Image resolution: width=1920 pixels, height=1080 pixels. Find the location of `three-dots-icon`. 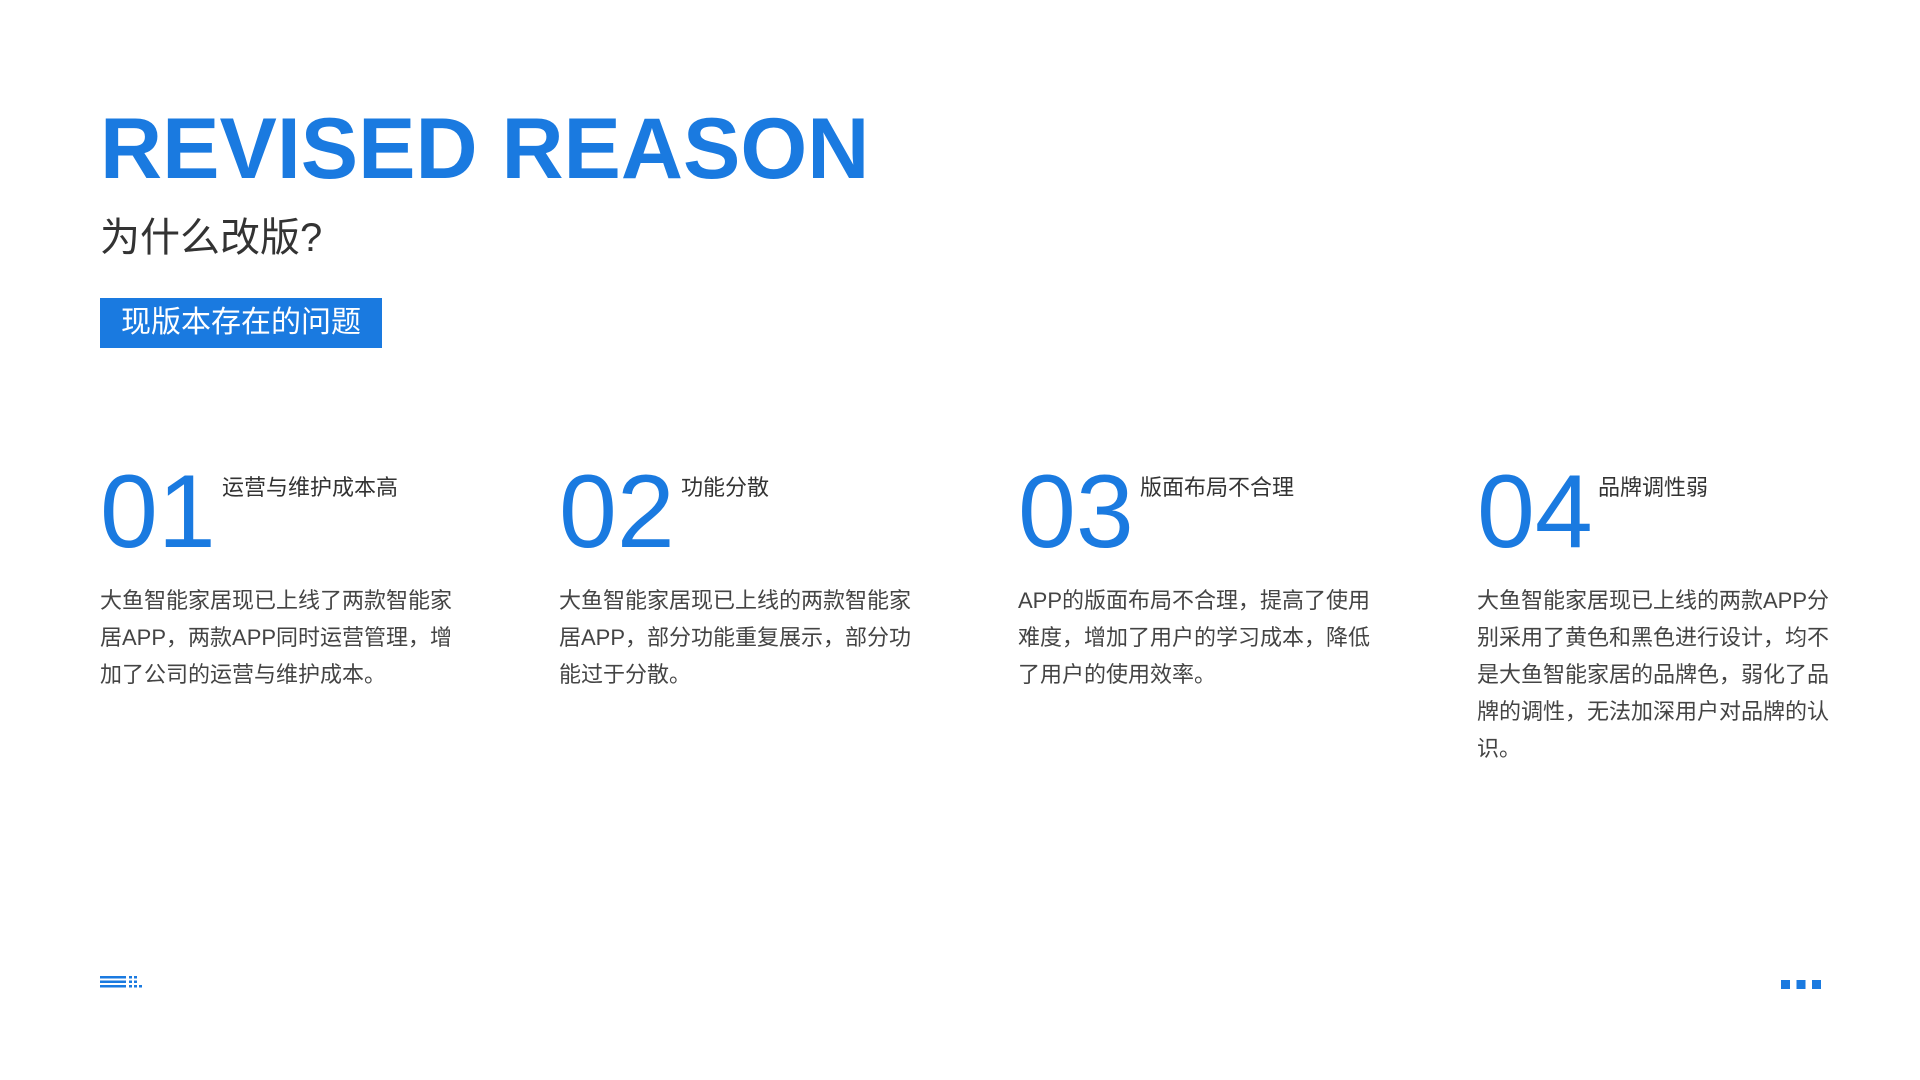

three-dots-icon is located at coordinates (1801, 982).